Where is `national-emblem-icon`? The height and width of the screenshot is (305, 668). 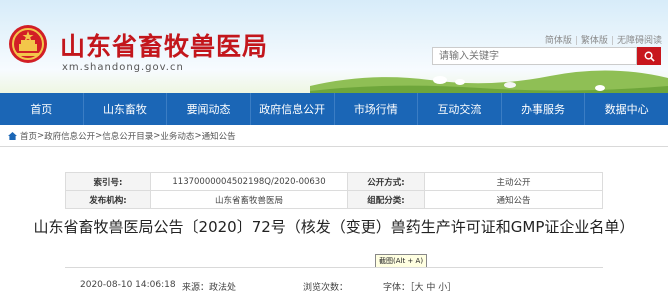 national-emblem-icon is located at coordinates (28, 44).